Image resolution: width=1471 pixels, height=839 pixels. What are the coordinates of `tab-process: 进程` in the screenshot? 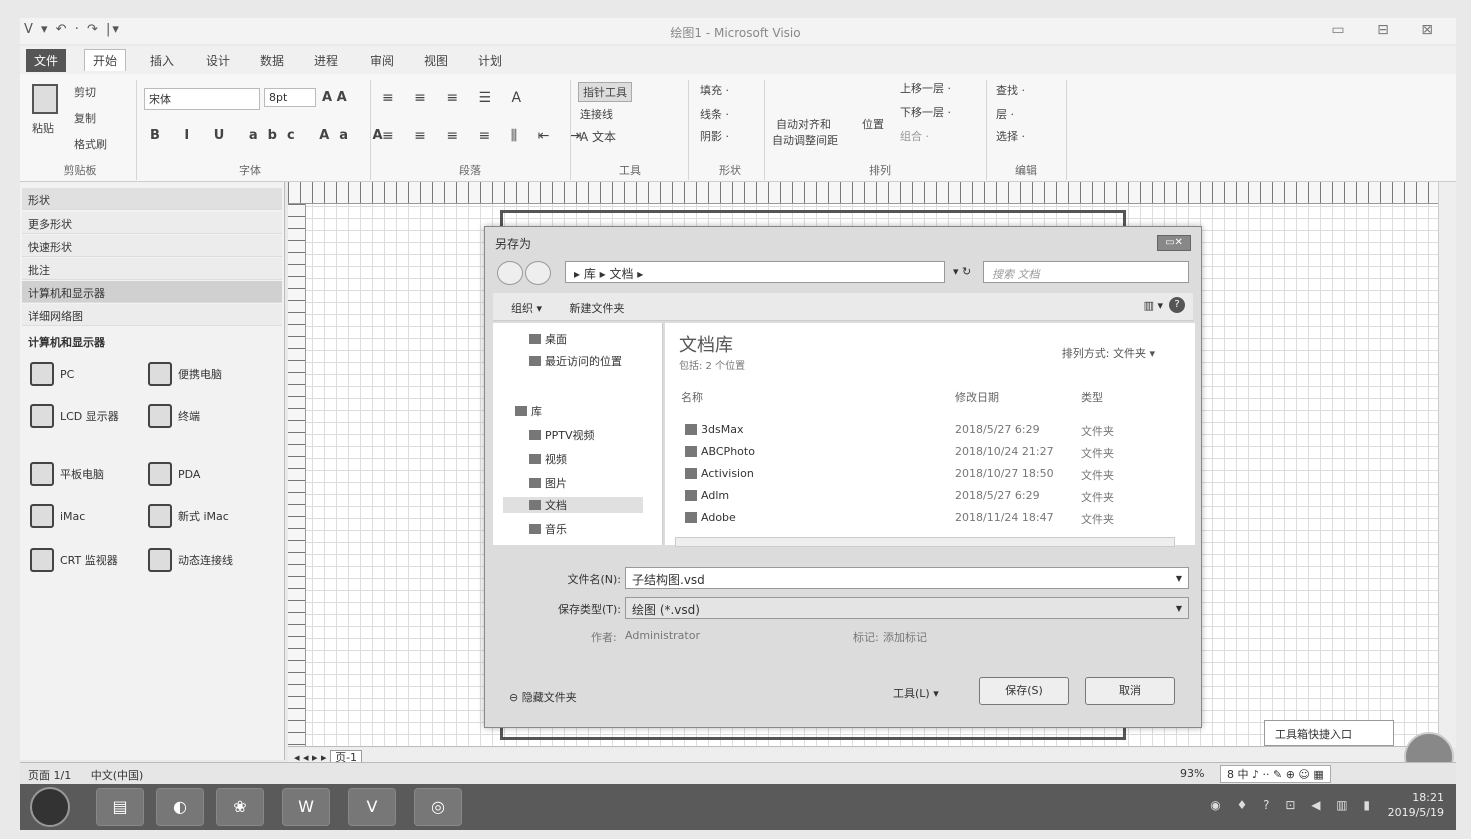 It's located at (326, 60).